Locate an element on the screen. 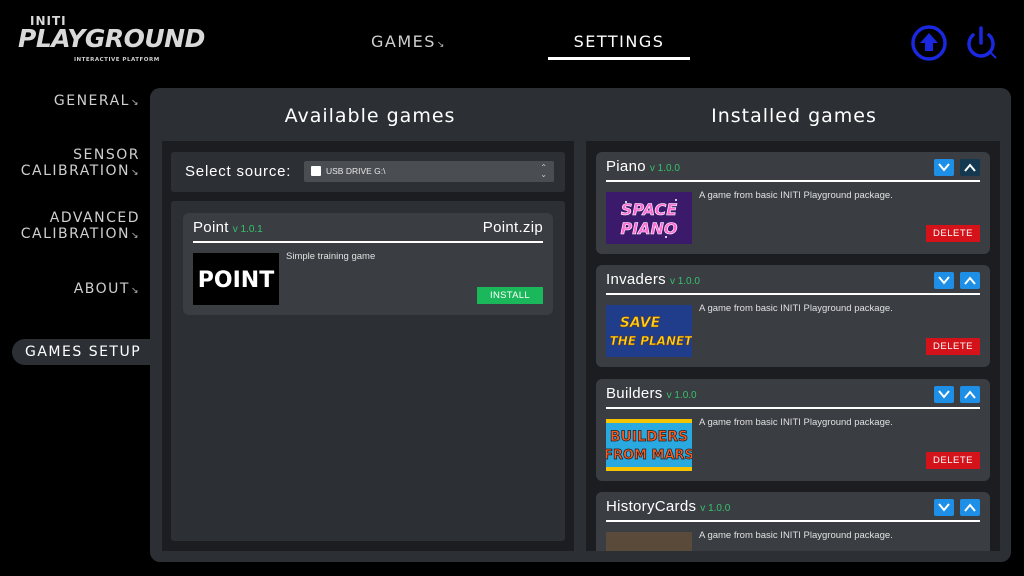 This screenshot has height=576, width=1024. card-header: Piano v 1.0.0 is located at coordinates (793, 170).